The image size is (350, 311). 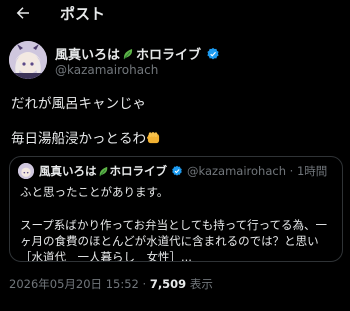 I want to click on fist-icon, so click(x=153, y=138).